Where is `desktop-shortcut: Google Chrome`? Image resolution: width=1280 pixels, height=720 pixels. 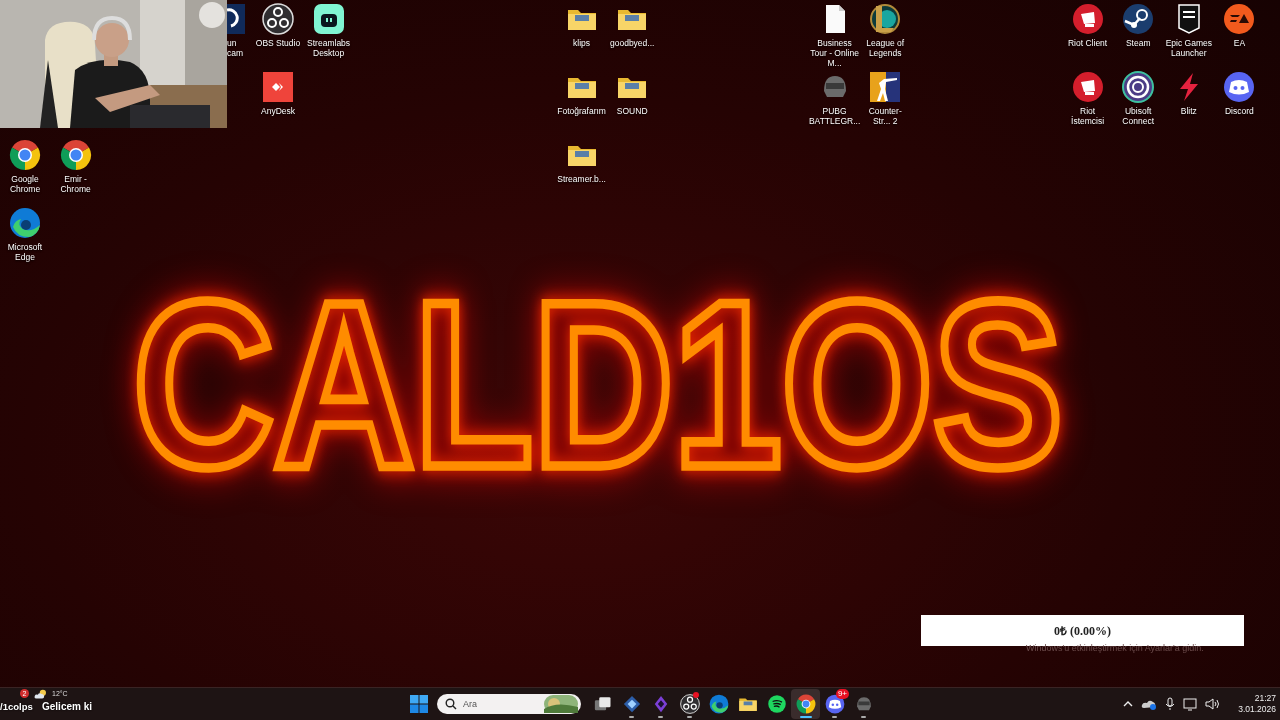
desktop-shortcut: Google Chrome is located at coordinates (25, 166).